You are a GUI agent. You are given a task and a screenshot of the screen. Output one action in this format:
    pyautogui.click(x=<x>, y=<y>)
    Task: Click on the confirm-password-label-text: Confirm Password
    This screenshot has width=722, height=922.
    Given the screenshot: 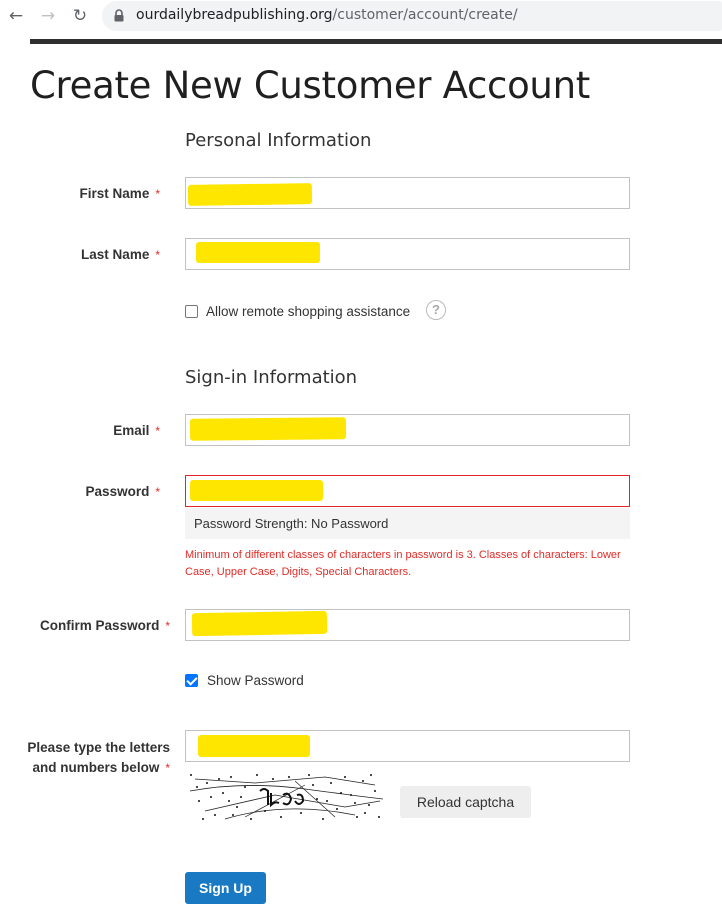 What is the action you would take?
    pyautogui.click(x=100, y=625)
    